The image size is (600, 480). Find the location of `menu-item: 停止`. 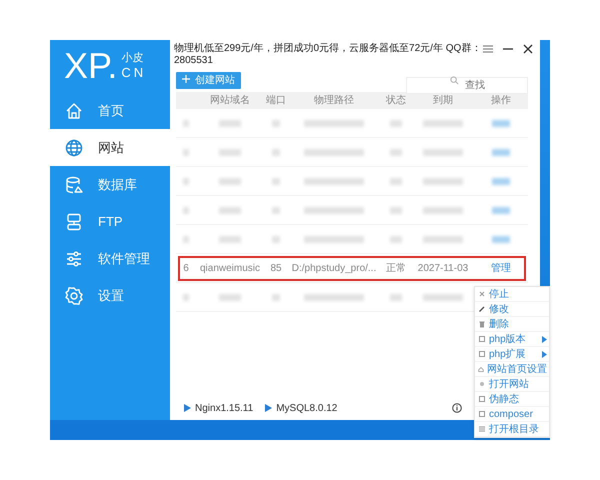

menu-item: 停止 is located at coordinates (512, 294).